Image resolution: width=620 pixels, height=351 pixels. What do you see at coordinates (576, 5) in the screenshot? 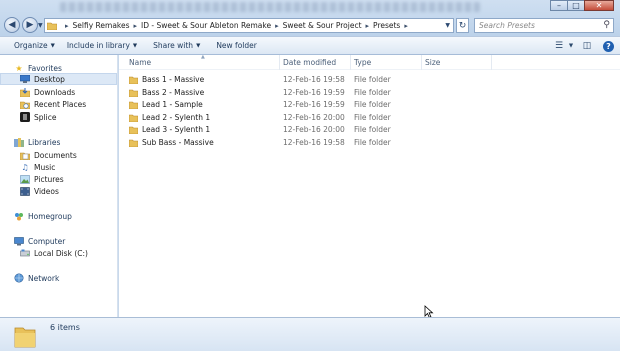
I see `maximize-button: □` at bounding box center [576, 5].